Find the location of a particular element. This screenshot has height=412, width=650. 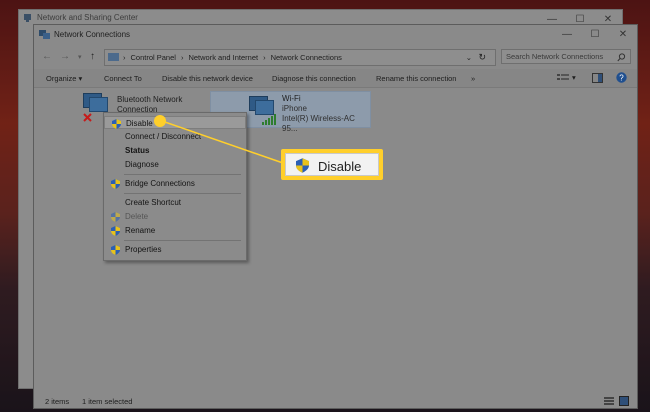

window-title: Network Connections is located at coordinates (92, 34).